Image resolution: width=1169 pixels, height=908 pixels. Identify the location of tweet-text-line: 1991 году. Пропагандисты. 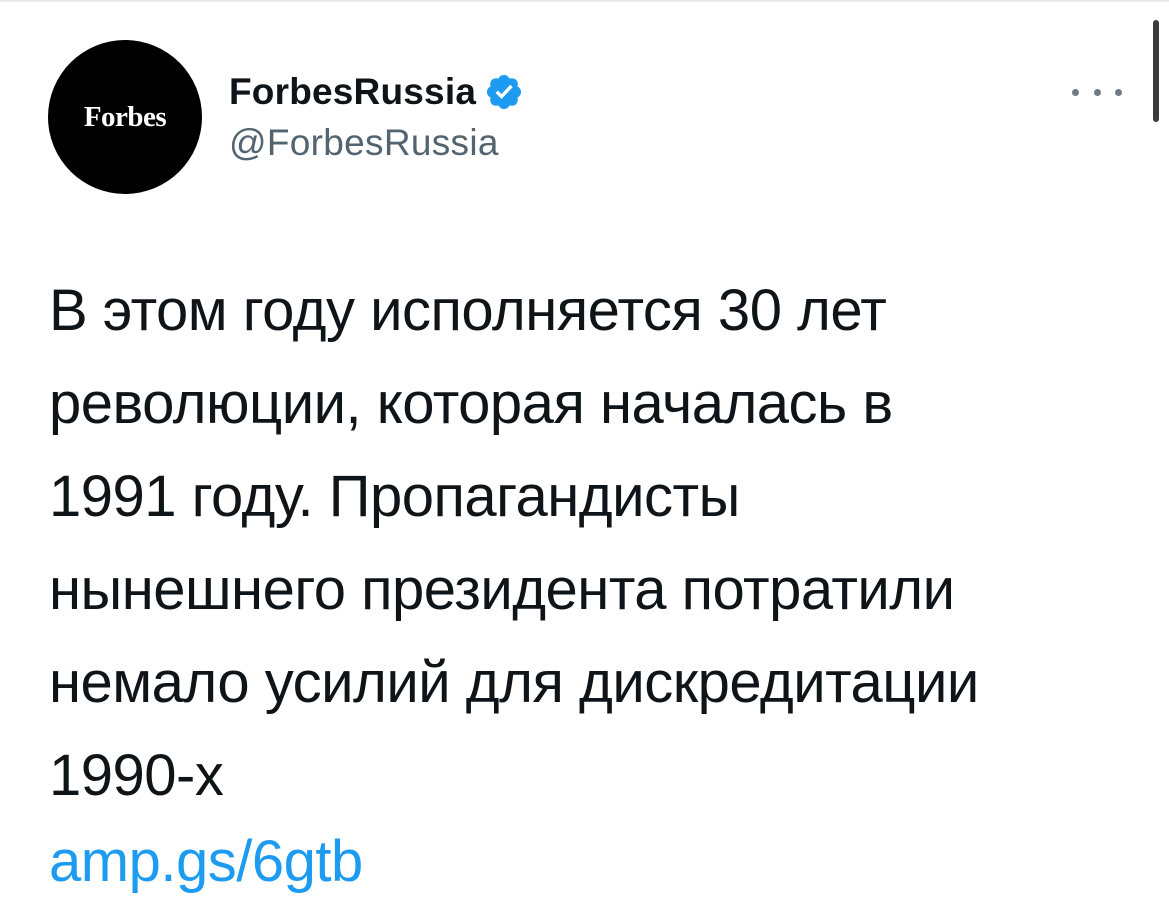
(394, 496).